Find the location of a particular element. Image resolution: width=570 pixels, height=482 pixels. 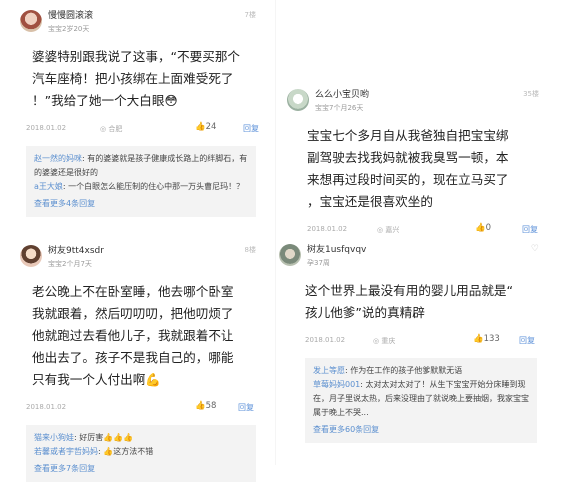

post-line: 只有我一个人付出啊💪 is located at coordinates (97, 379).